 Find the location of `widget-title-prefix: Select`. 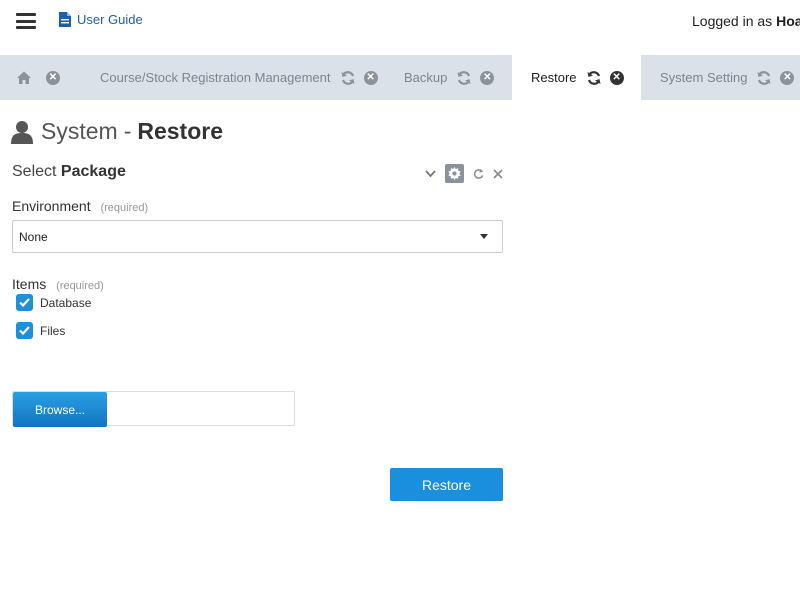

widget-title-prefix: Select is located at coordinates (34, 171).